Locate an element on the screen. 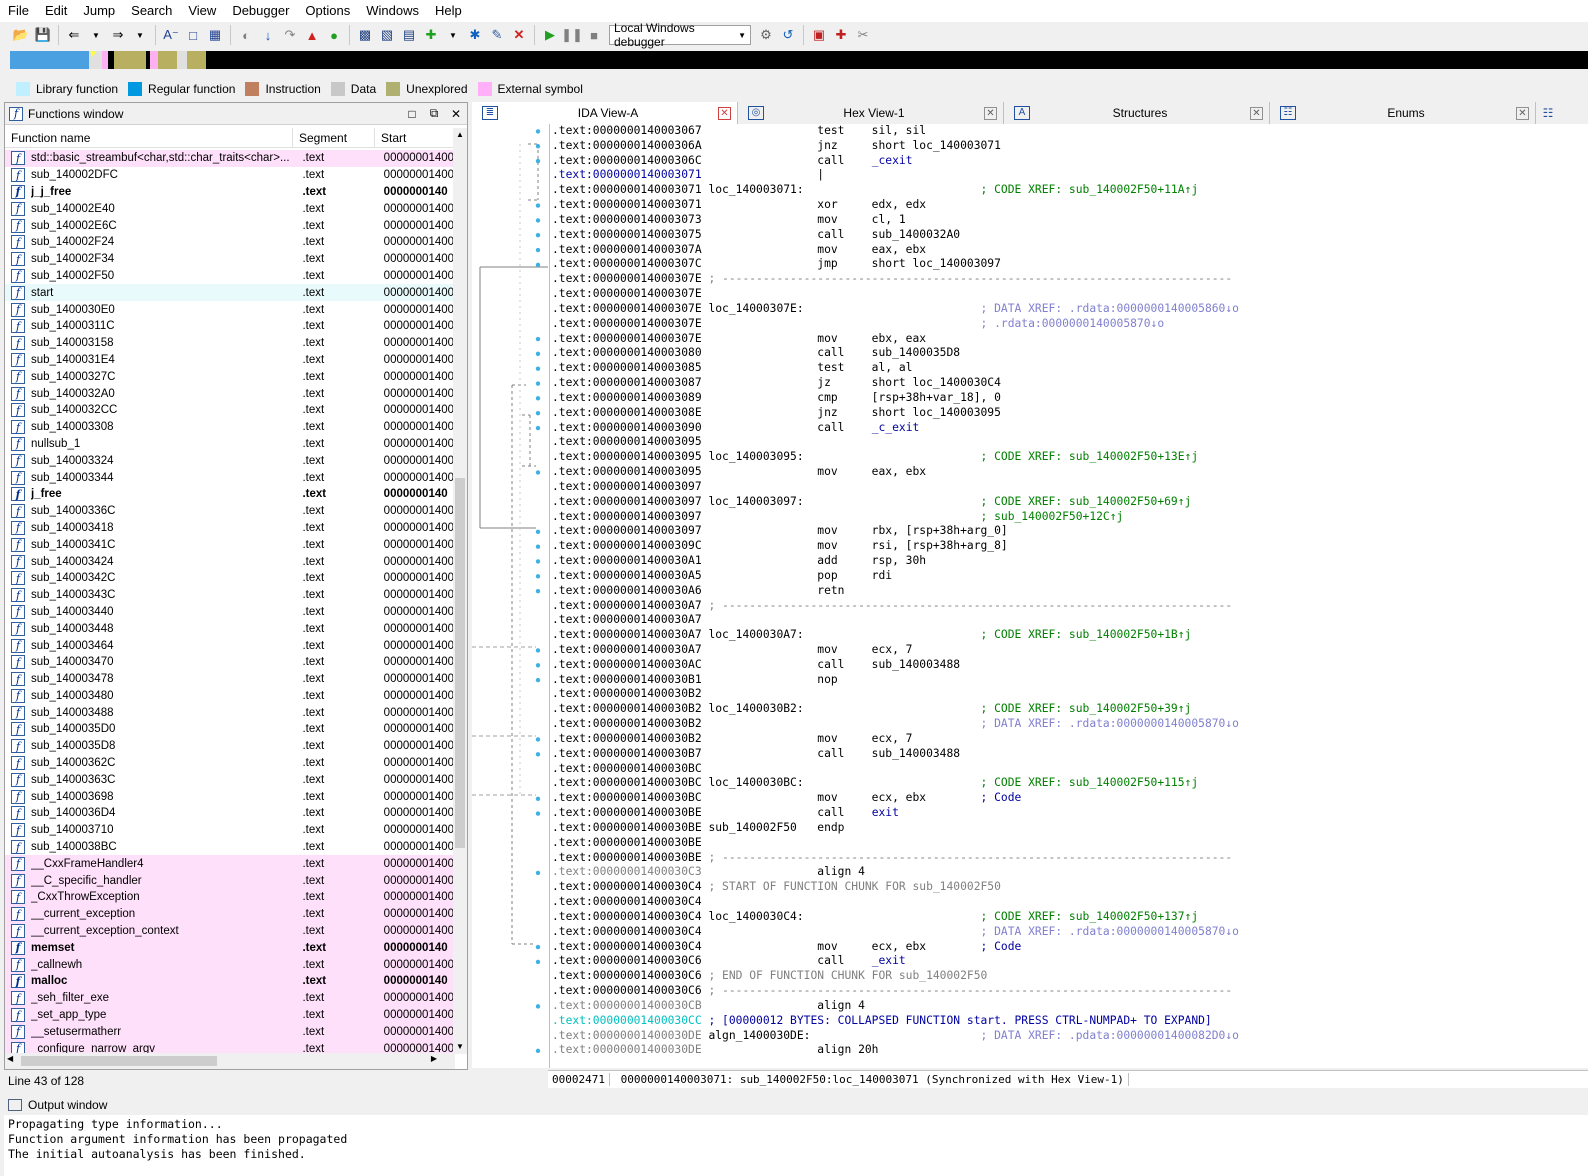 This screenshot has height=1176, width=1588. scroll-down-icon: ▼ is located at coordinates (460, 1047).